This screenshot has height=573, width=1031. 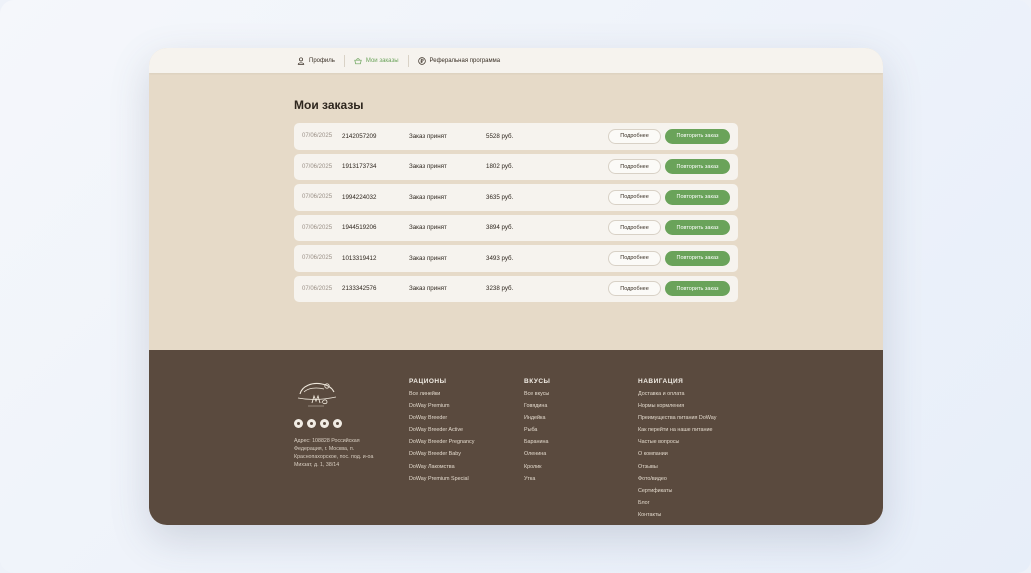 What do you see at coordinates (500, 289) in the screenshot?
I see `order-price: 3238 руб.` at bounding box center [500, 289].